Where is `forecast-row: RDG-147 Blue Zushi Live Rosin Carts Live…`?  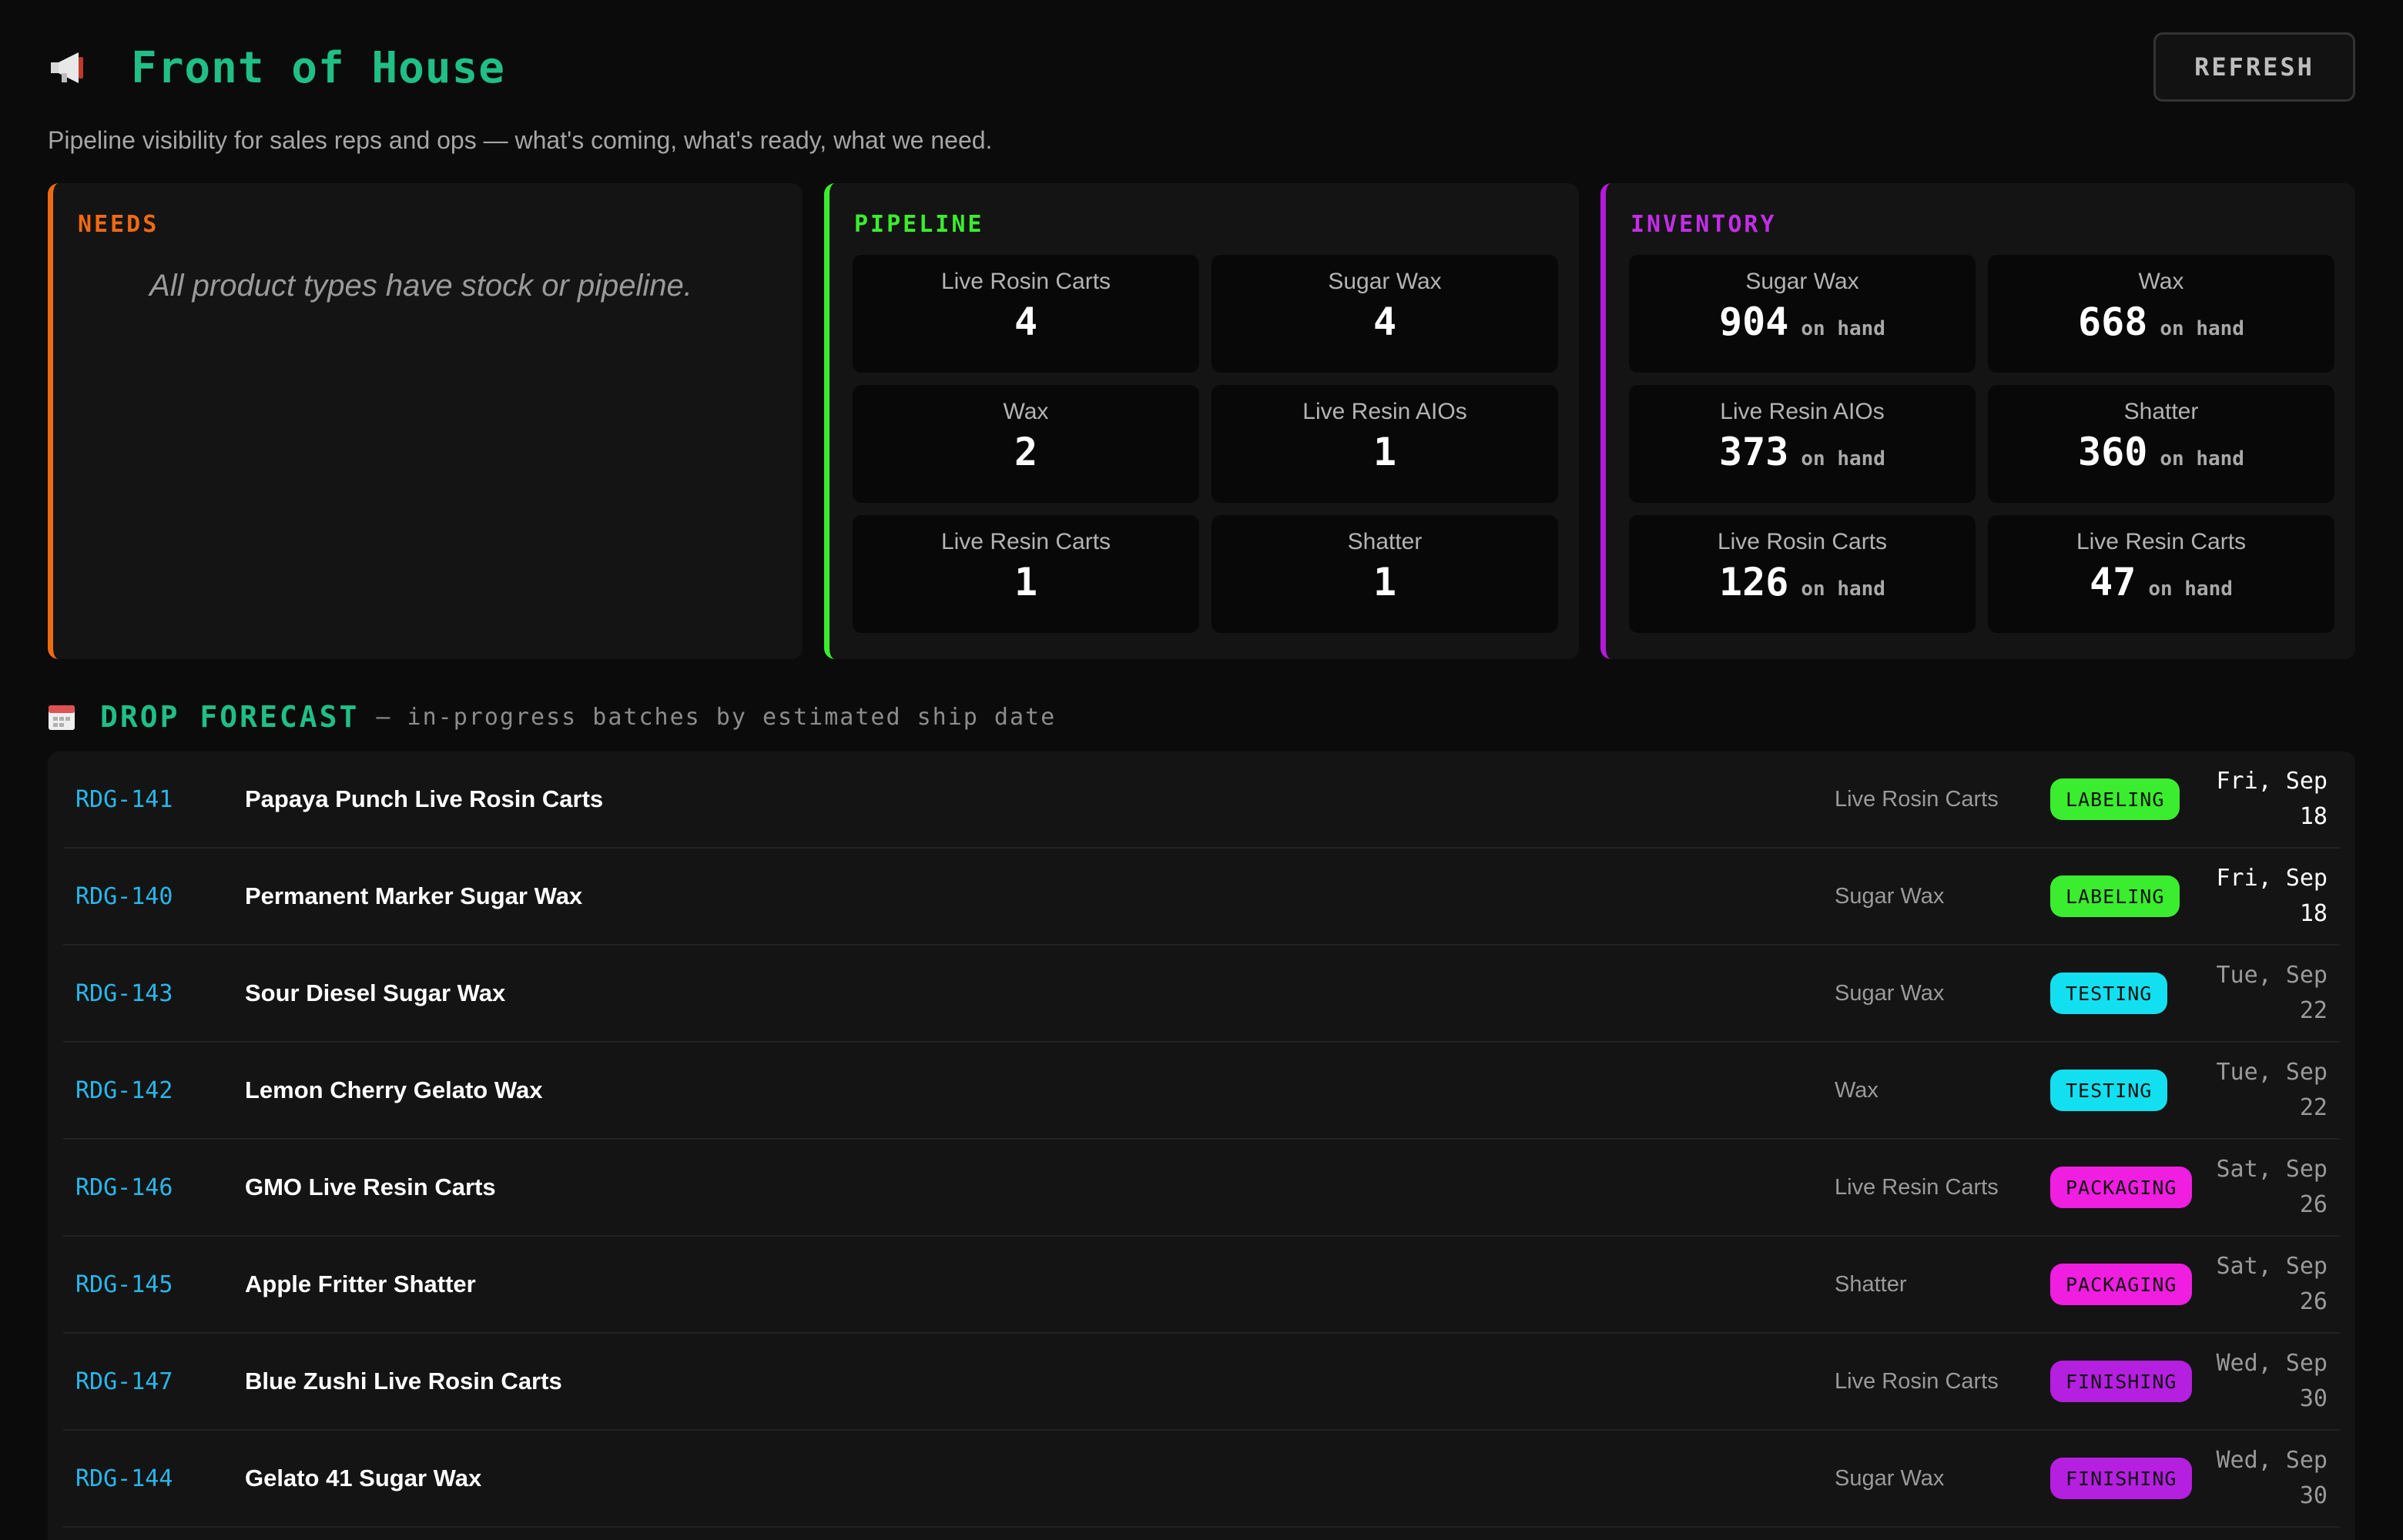 forecast-row: RDG-147 Blue Zushi Live Rosin Carts Live… is located at coordinates (1201, 1382).